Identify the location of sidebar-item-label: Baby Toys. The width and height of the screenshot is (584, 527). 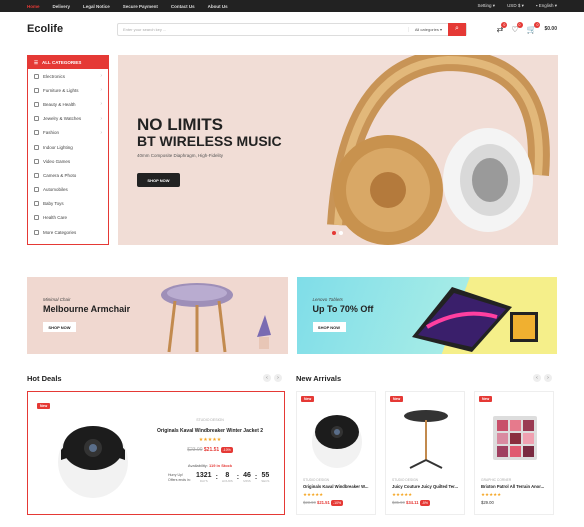
(53, 204).